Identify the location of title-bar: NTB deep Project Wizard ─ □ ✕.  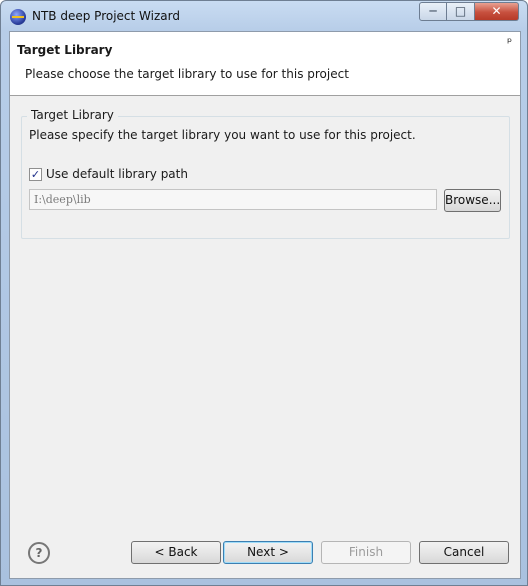
(264, 16).